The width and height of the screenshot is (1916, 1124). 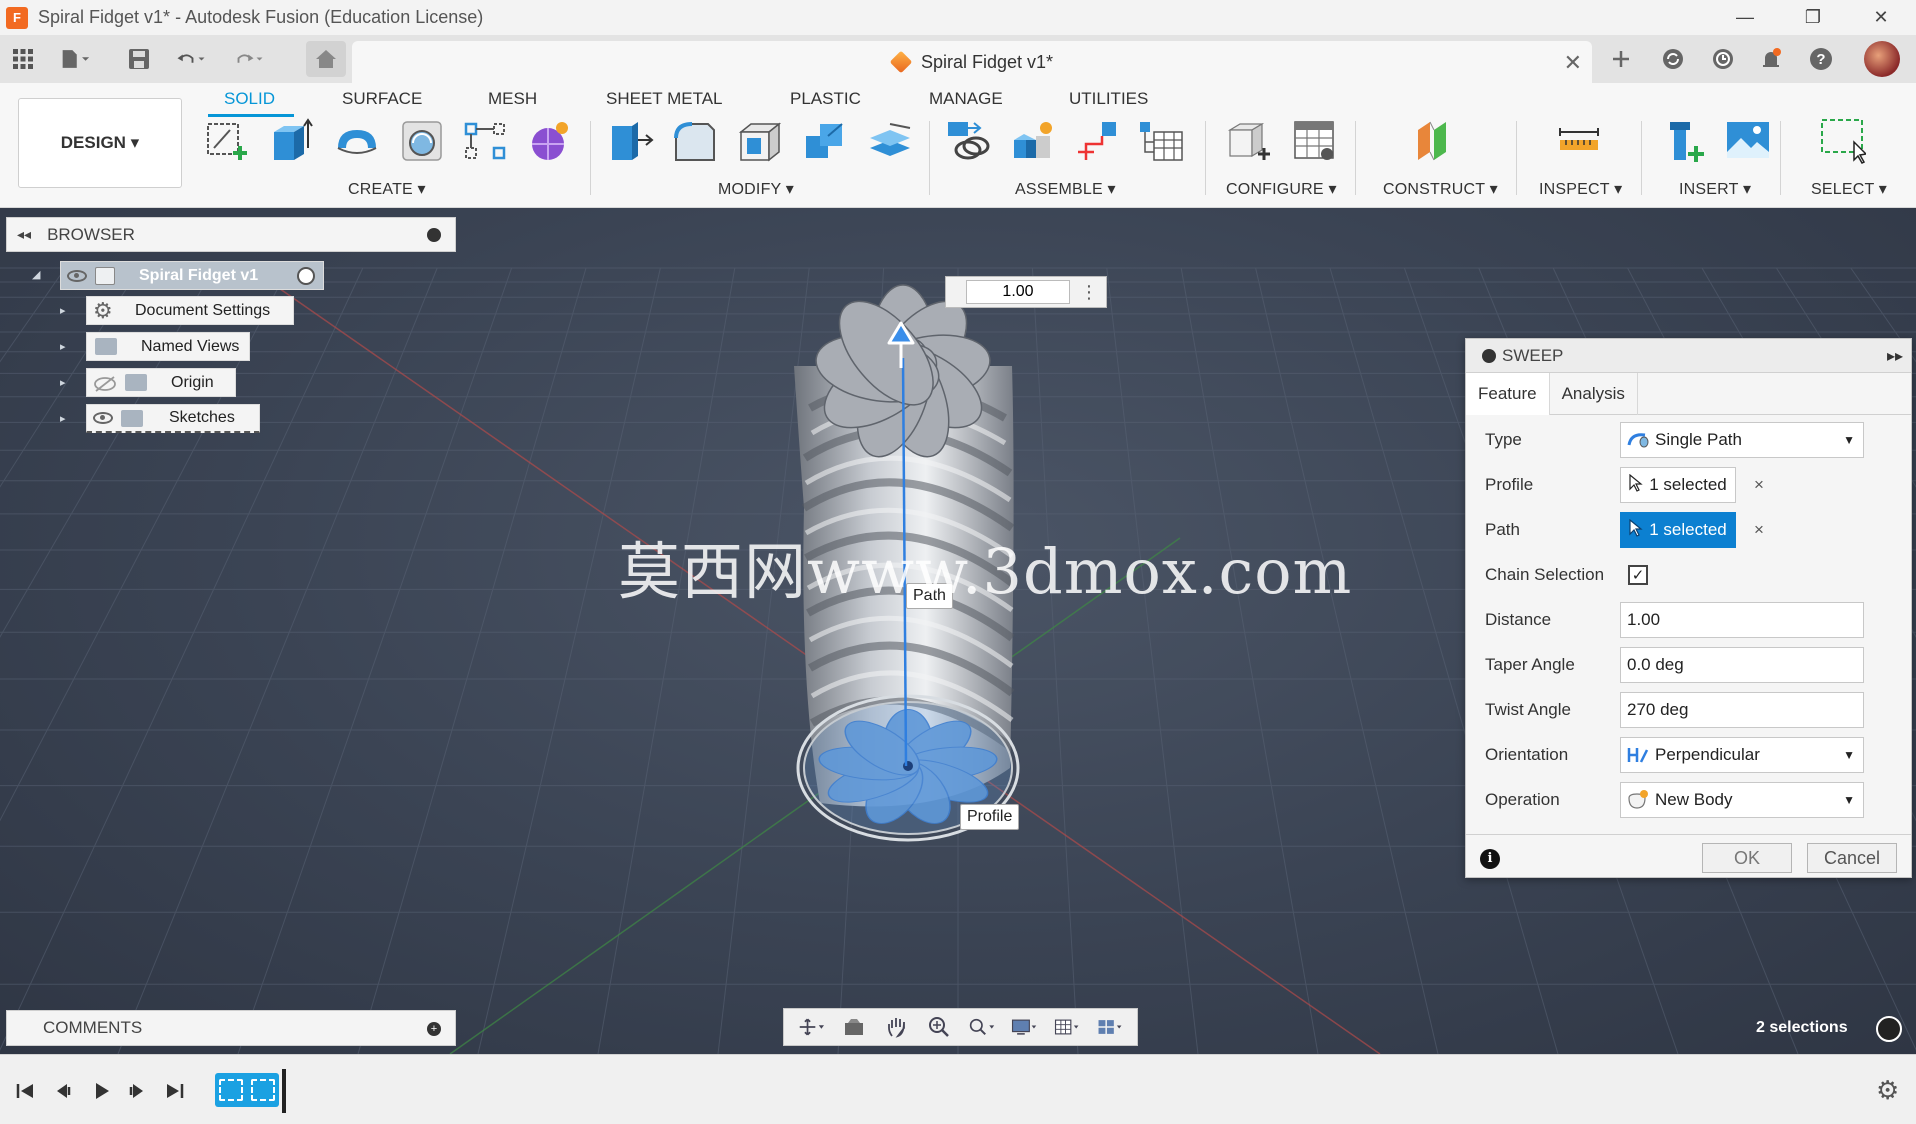 What do you see at coordinates (939, 1027) in the screenshot?
I see `zoom-icon` at bounding box center [939, 1027].